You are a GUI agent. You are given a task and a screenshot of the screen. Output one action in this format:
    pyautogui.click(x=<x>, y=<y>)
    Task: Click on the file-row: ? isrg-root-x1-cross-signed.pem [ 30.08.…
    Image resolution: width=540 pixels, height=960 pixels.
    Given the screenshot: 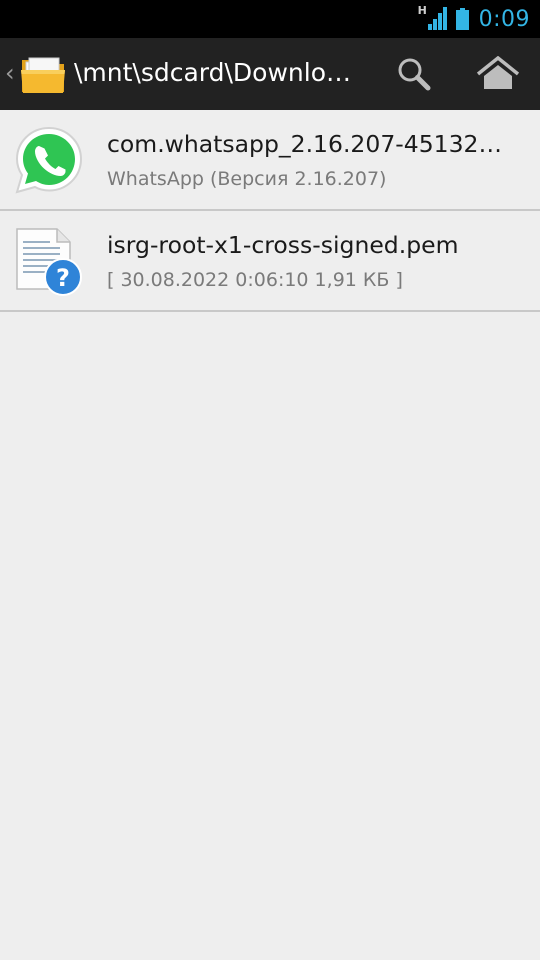 What is the action you would take?
    pyautogui.click(x=270, y=261)
    